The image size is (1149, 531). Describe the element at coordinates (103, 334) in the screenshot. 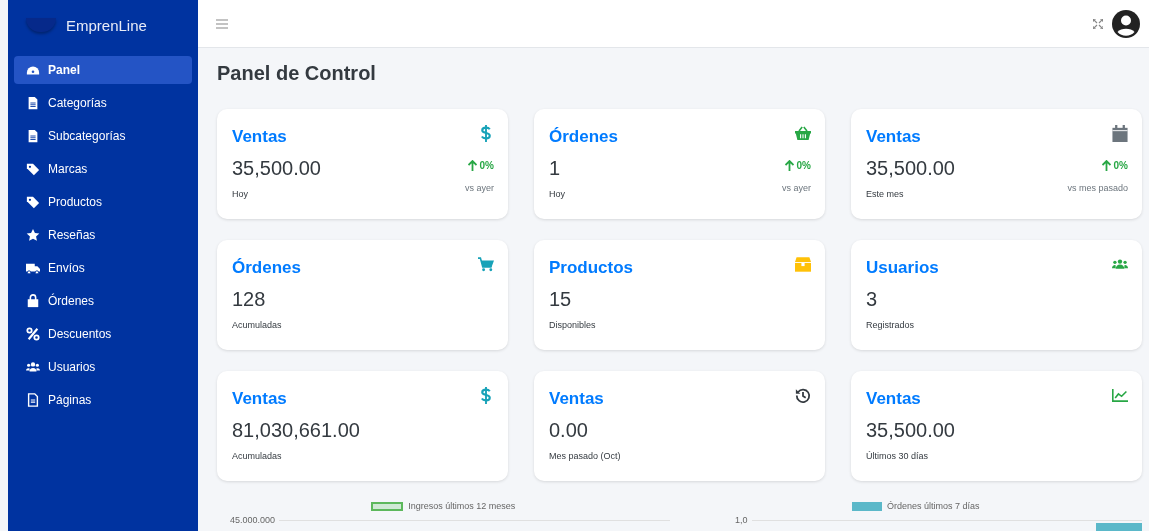

I see `sidebar-item: Descuentos` at that location.